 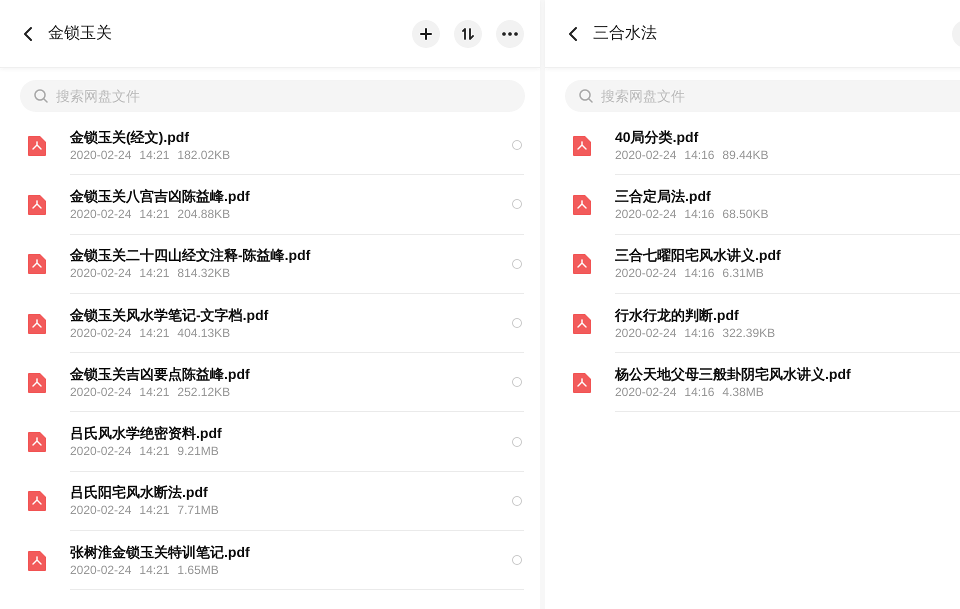 What do you see at coordinates (270, 502) in the screenshot?
I see `file-row: 吕氏阳宅风水断法.pdf 2020-02-24 14:21 7.71MB` at bounding box center [270, 502].